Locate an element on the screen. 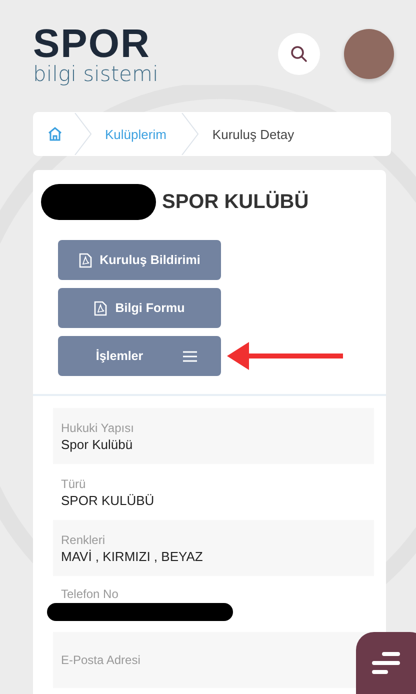 The width and height of the screenshot is (416, 694). field-value: MAVİ , KIRMIZI , BEYAZ is located at coordinates (132, 556).